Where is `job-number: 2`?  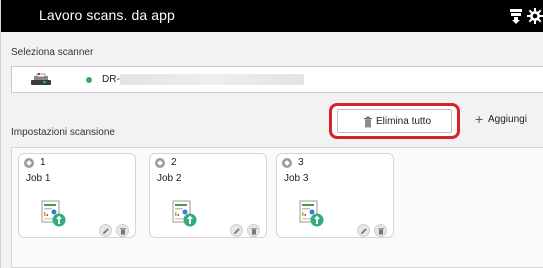 job-number: 2 is located at coordinates (174, 162).